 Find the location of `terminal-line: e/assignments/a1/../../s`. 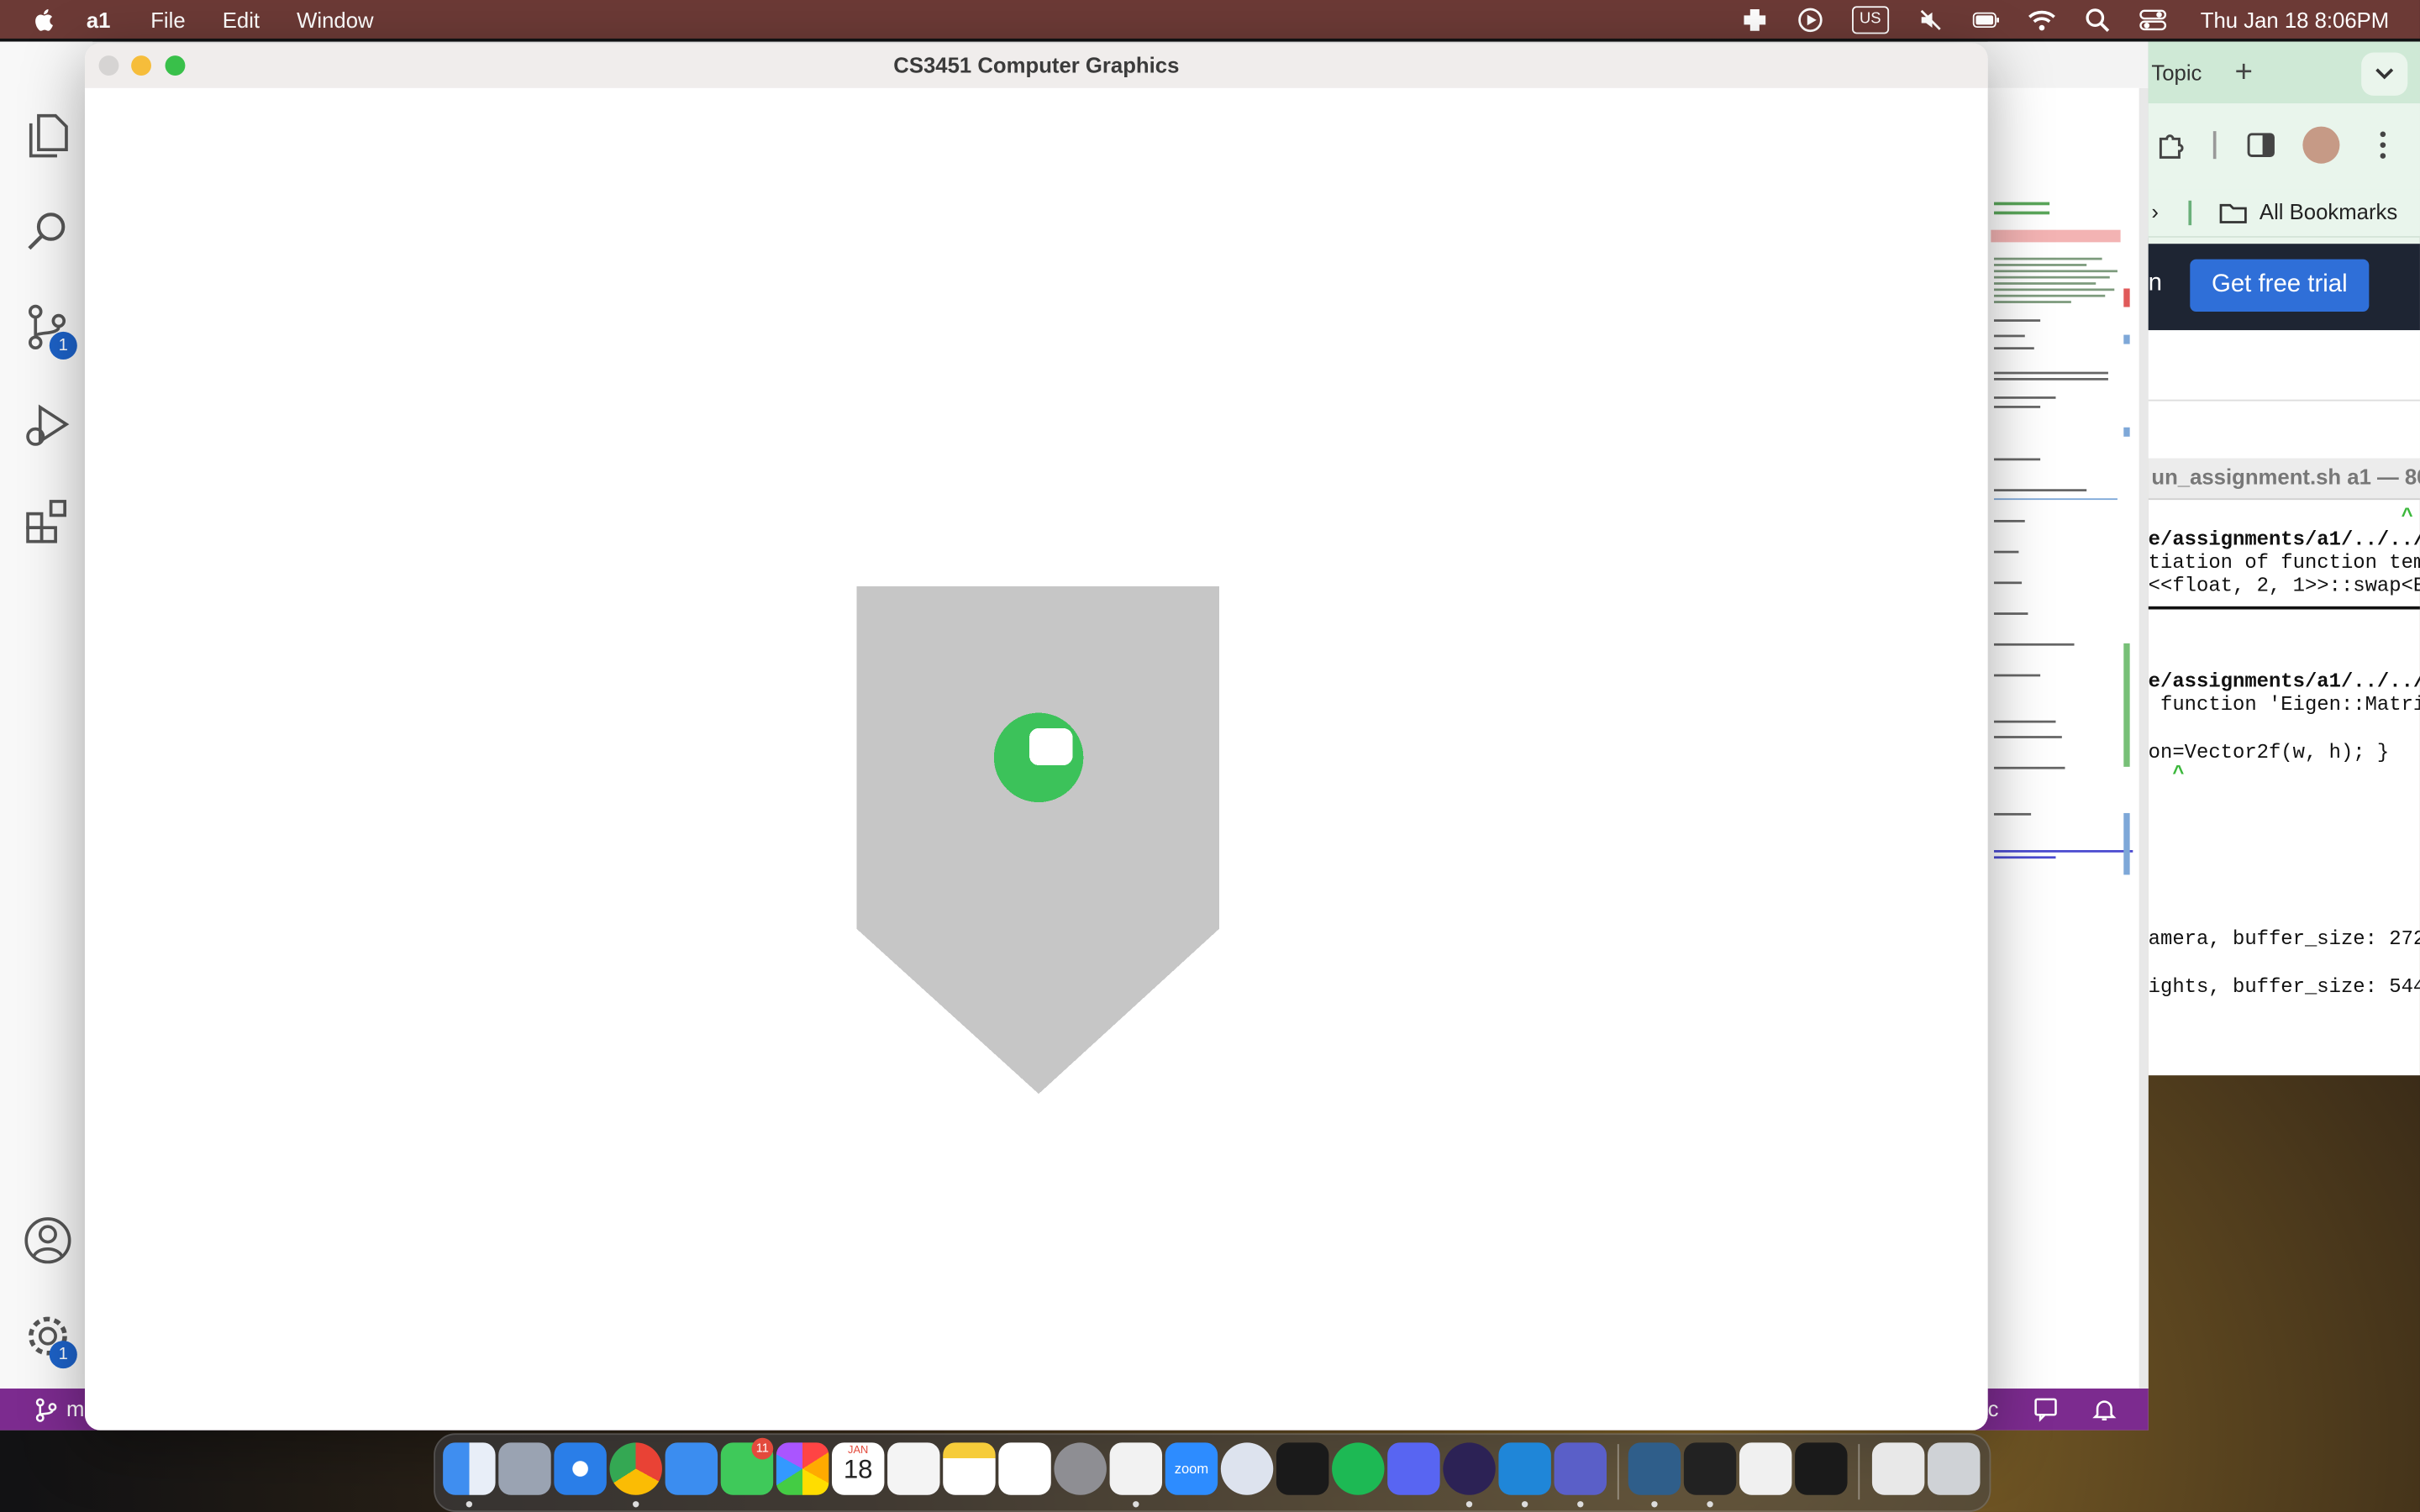

terminal-line: e/assignments/a1/../../s is located at coordinates (2284, 681).